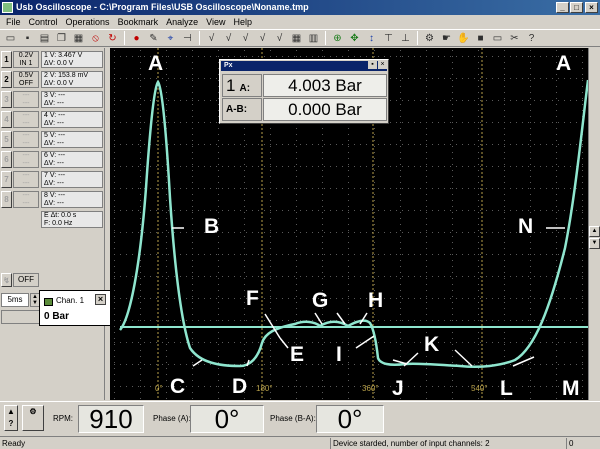 Image resolution: width=600 pixels, height=449 pixels. Describe the element at coordinates (429, 38) in the screenshot. I see `settings-icon: ⚙` at that location.